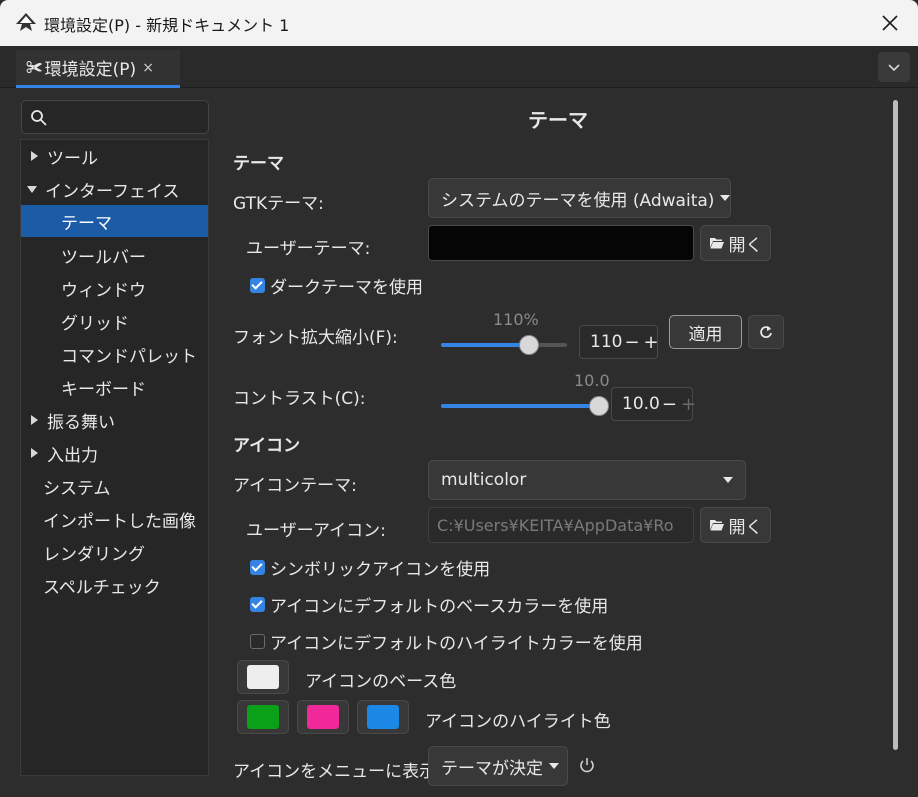 This screenshot has height=797, width=918. What do you see at coordinates (895, 425) in the screenshot?
I see `vertical-scrollbar` at bounding box center [895, 425].